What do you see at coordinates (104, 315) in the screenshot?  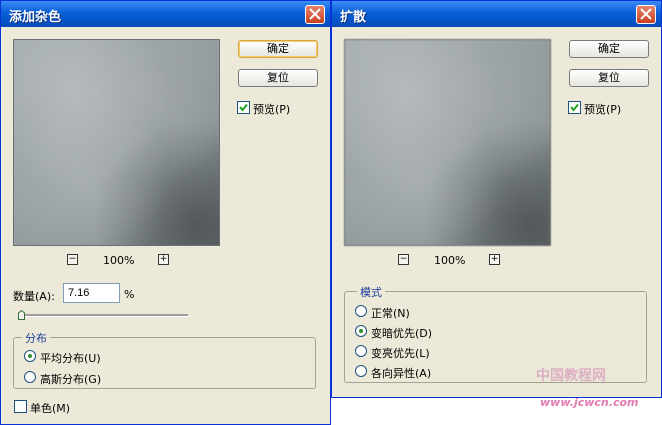 I see `amount-slider-track` at bounding box center [104, 315].